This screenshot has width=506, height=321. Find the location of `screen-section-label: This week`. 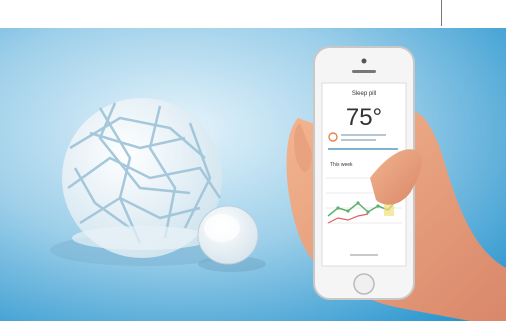

screen-section-label: This week is located at coordinates (341, 165).